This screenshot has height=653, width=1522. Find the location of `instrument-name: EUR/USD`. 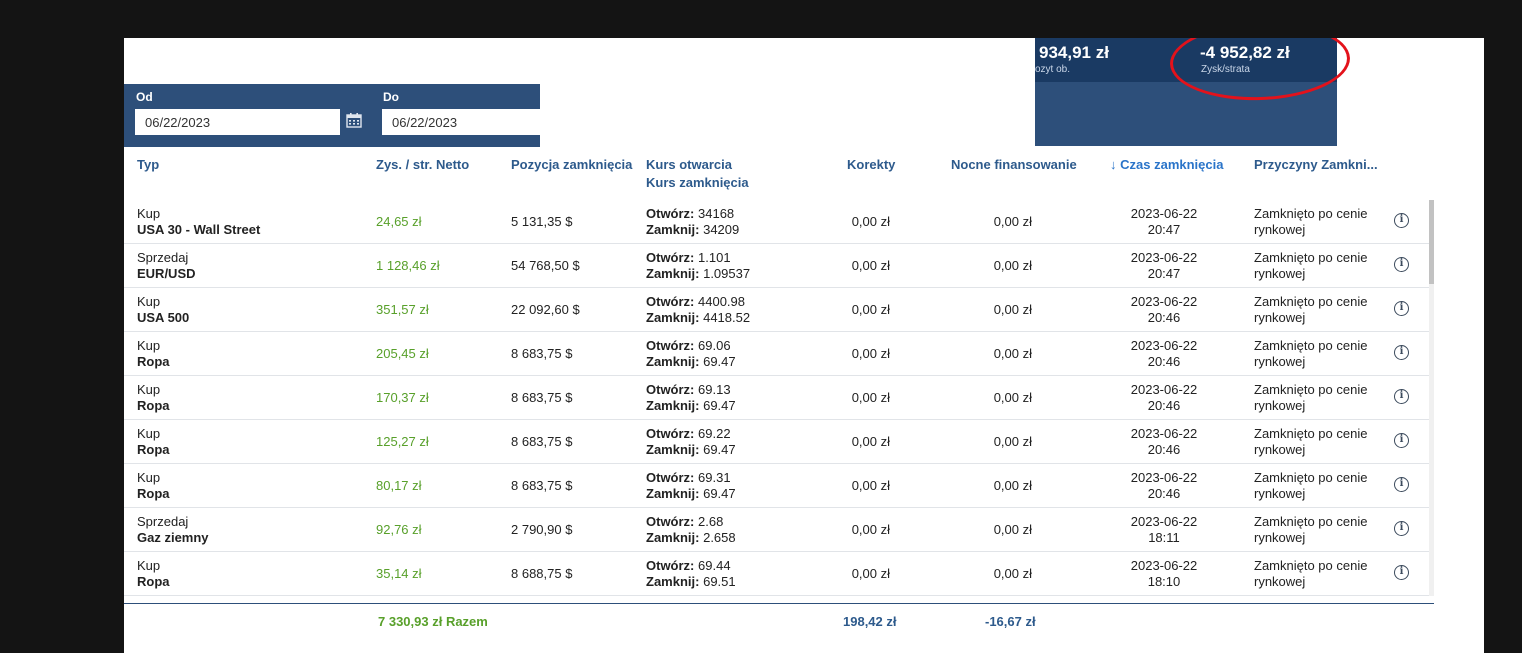

instrument-name: EUR/USD is located at coordinates (166, 273).